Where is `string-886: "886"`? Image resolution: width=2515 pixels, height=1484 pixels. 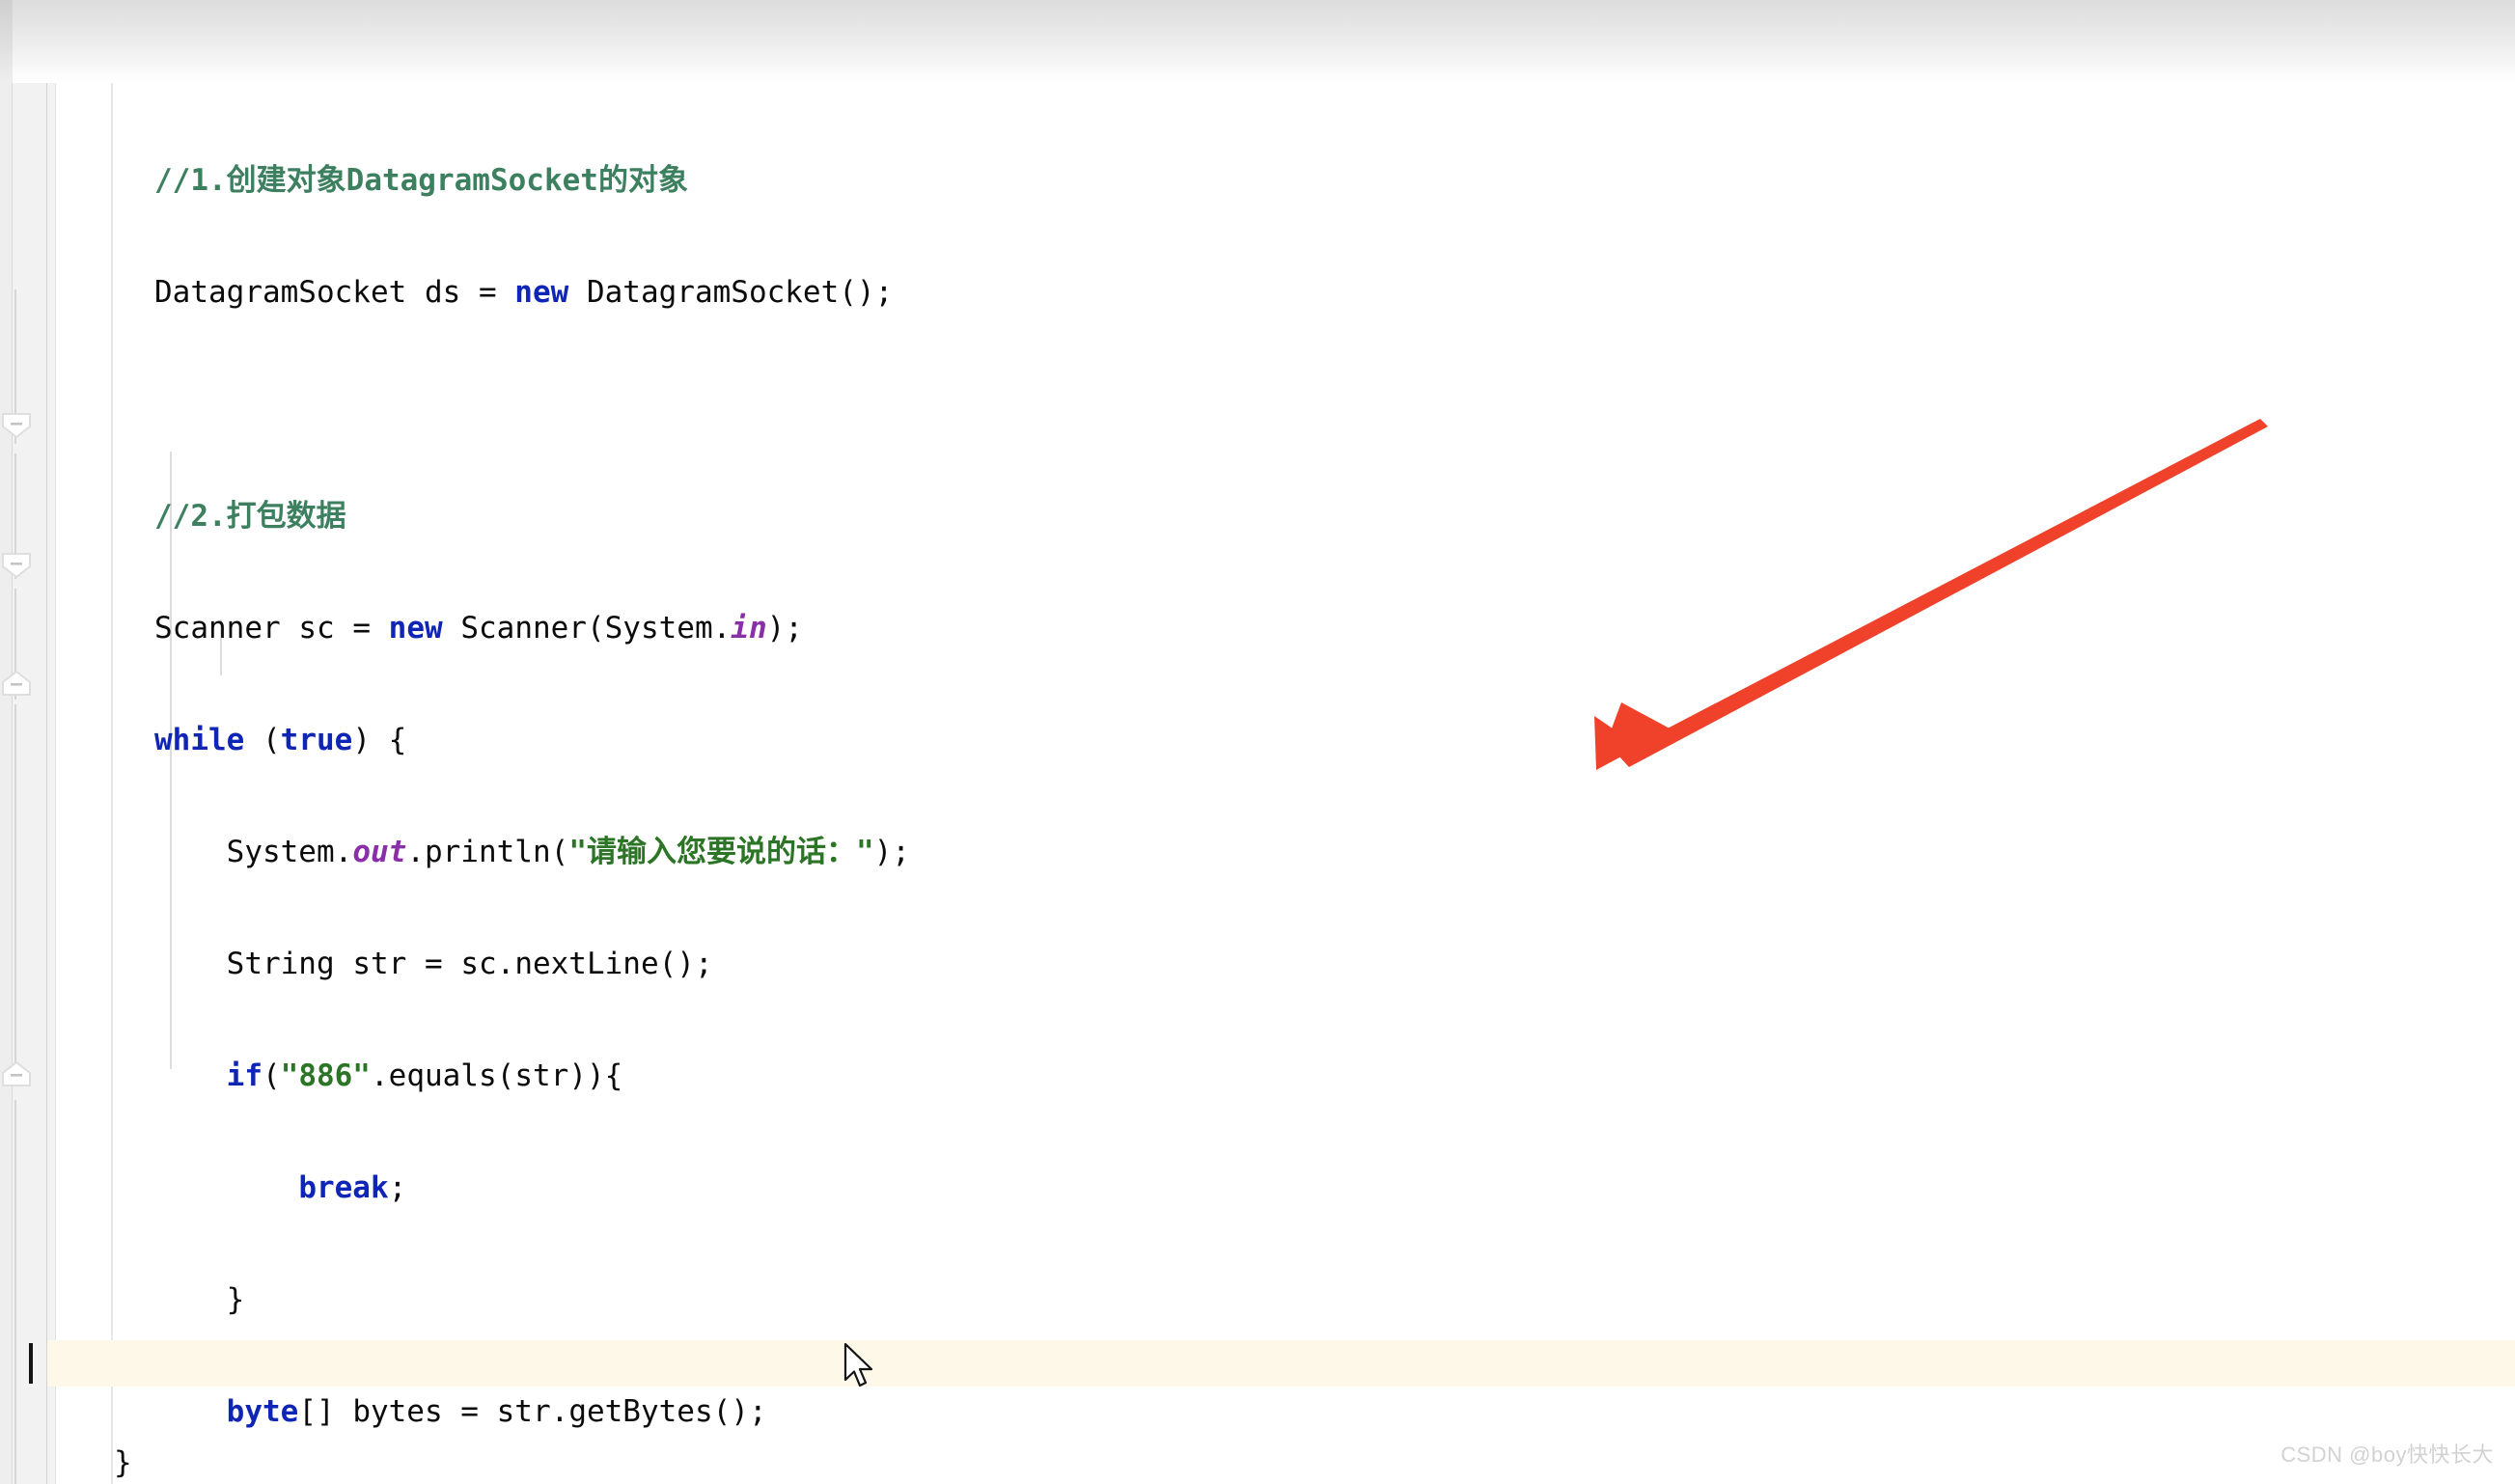
string-886: "886" is located at coordinates (325, 1075).